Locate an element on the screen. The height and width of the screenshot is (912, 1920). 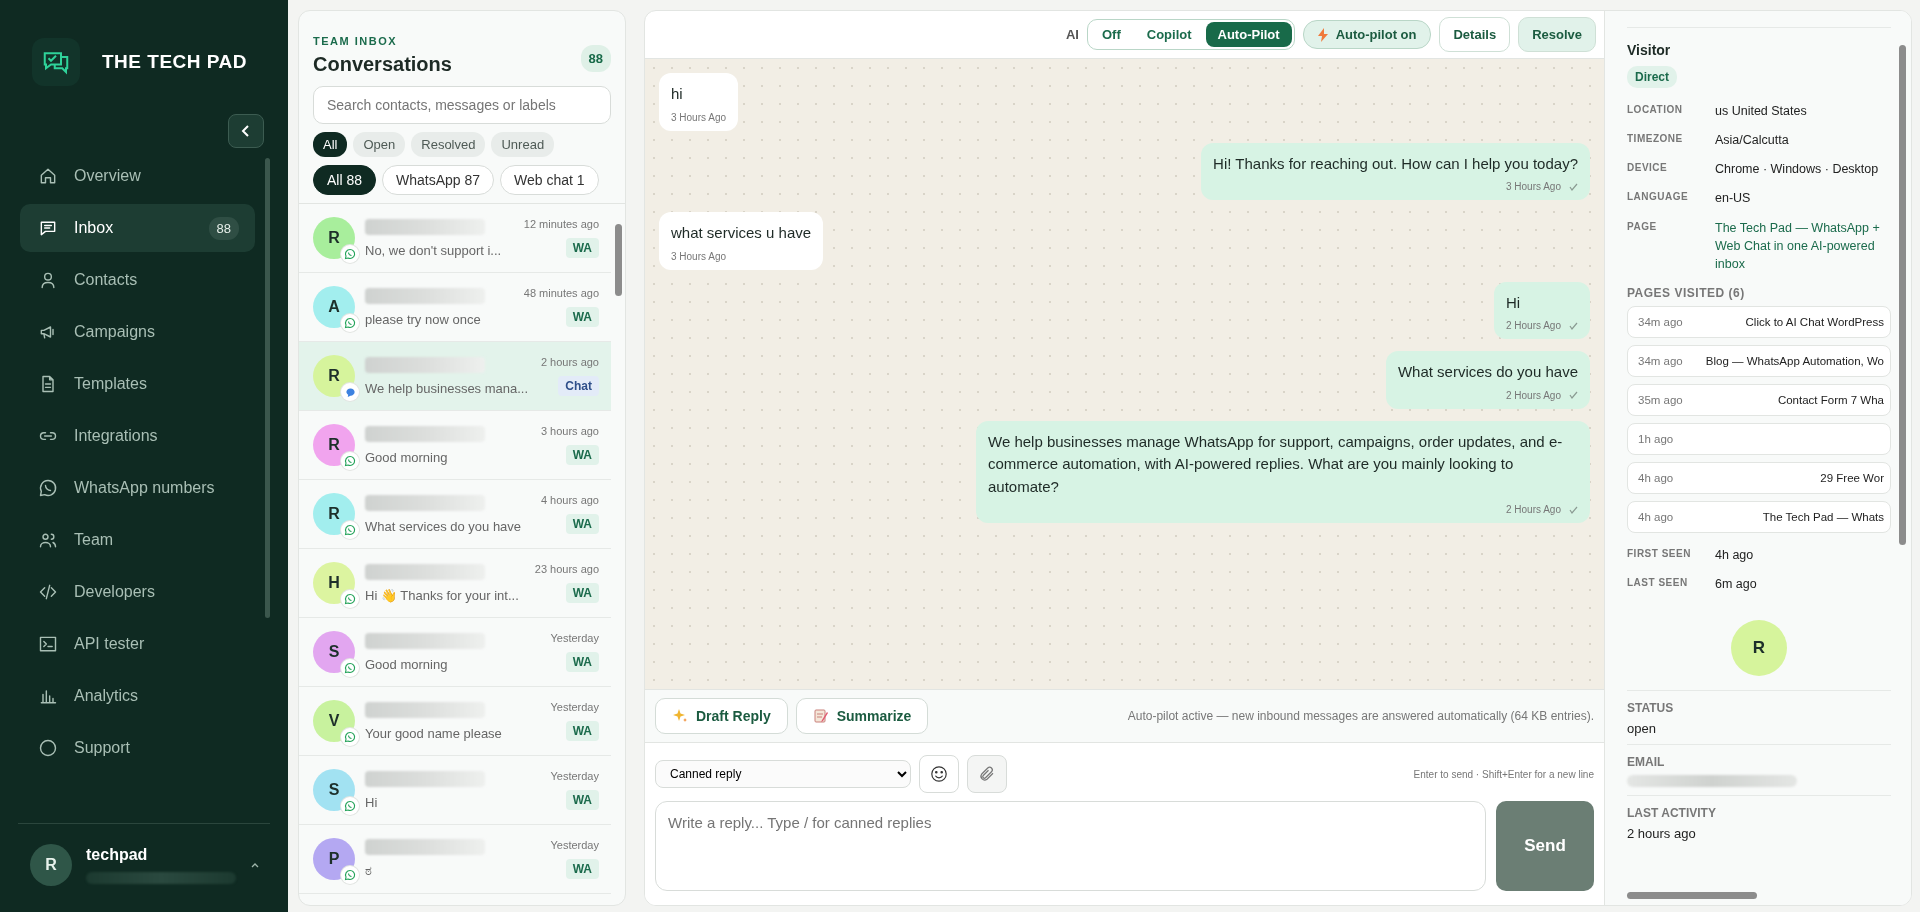
canned-reply-select: Canned reply is located at coordinates (783, 774).